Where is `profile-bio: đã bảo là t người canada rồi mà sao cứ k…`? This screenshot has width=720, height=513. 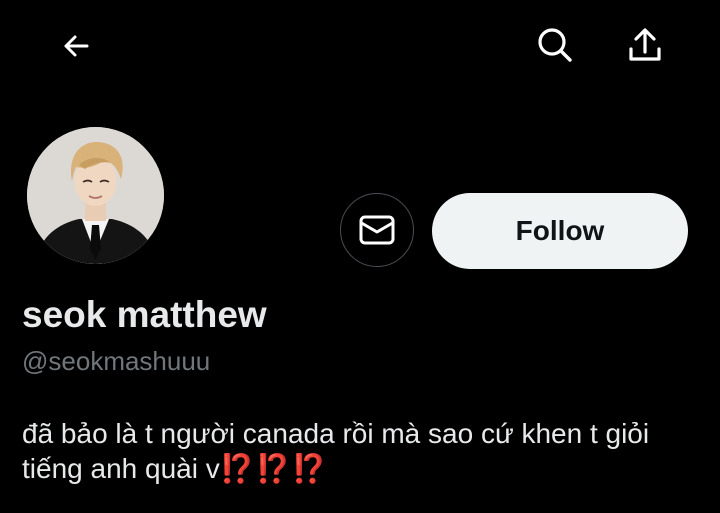
profile-bio: đã bảo là t người canada rồi mà sao cứ k… is located at coordinates (362, 451).